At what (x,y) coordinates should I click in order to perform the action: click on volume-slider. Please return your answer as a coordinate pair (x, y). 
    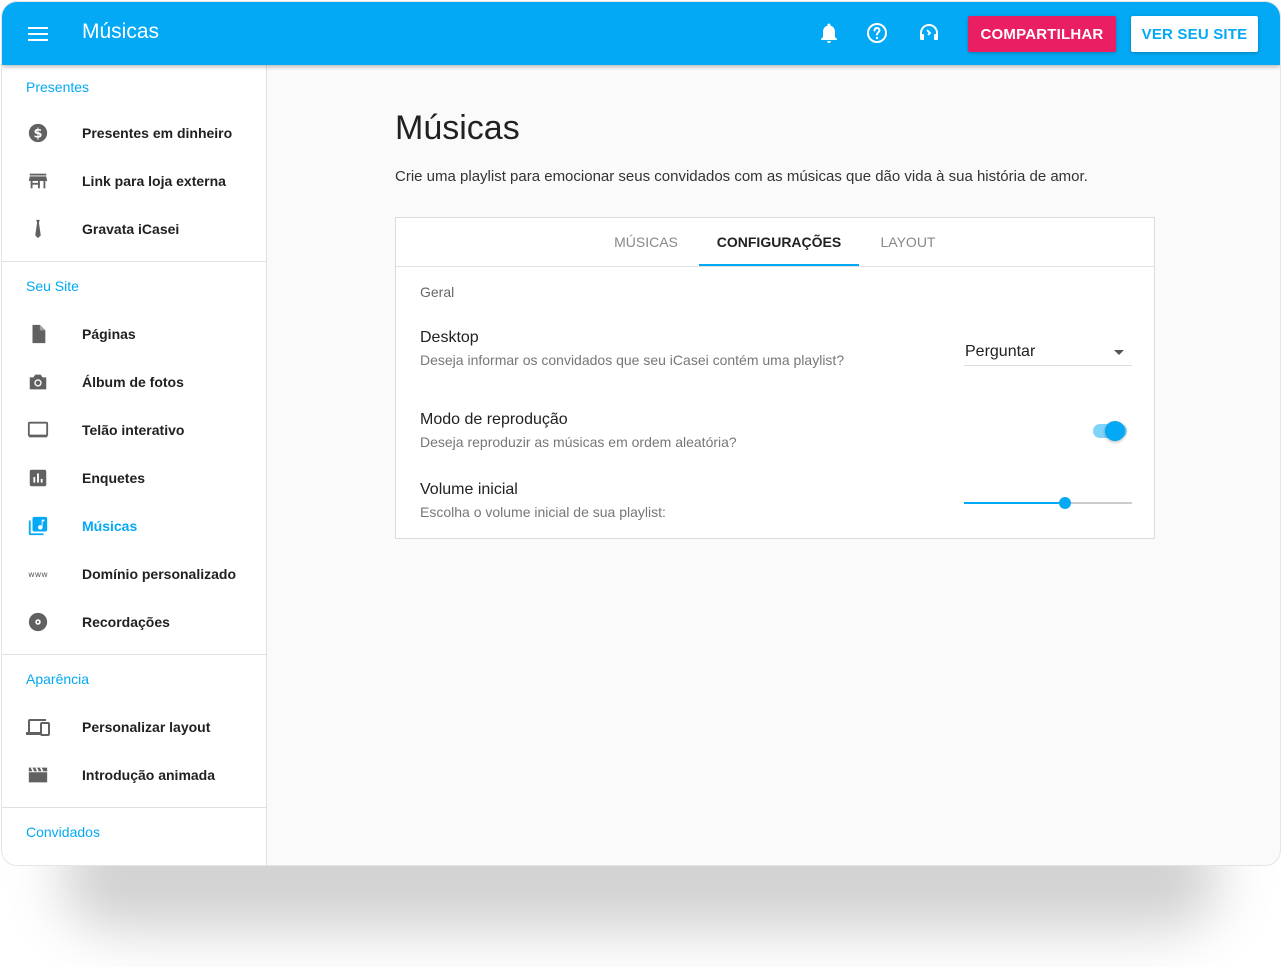
    Looking at the image, I should click on (1048, 503).